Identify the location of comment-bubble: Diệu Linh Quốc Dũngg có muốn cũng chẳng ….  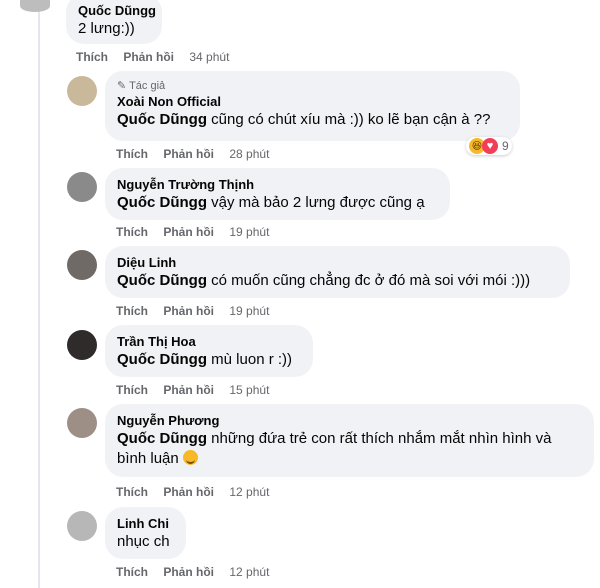
(337, 272).